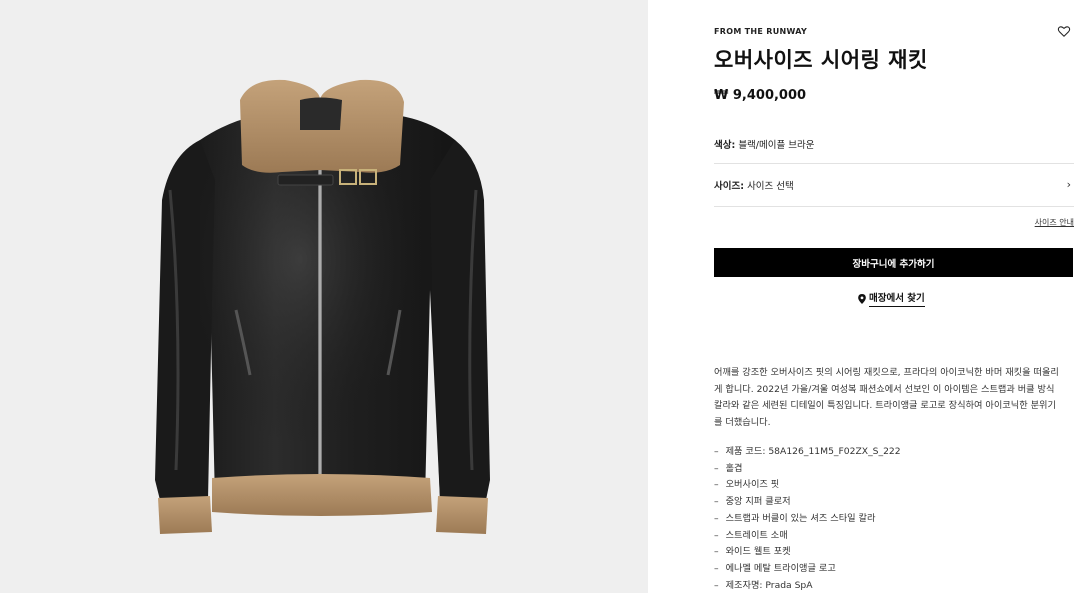  I want to click on list-item: 와이드 웰트 포켓, so click(887, 552).